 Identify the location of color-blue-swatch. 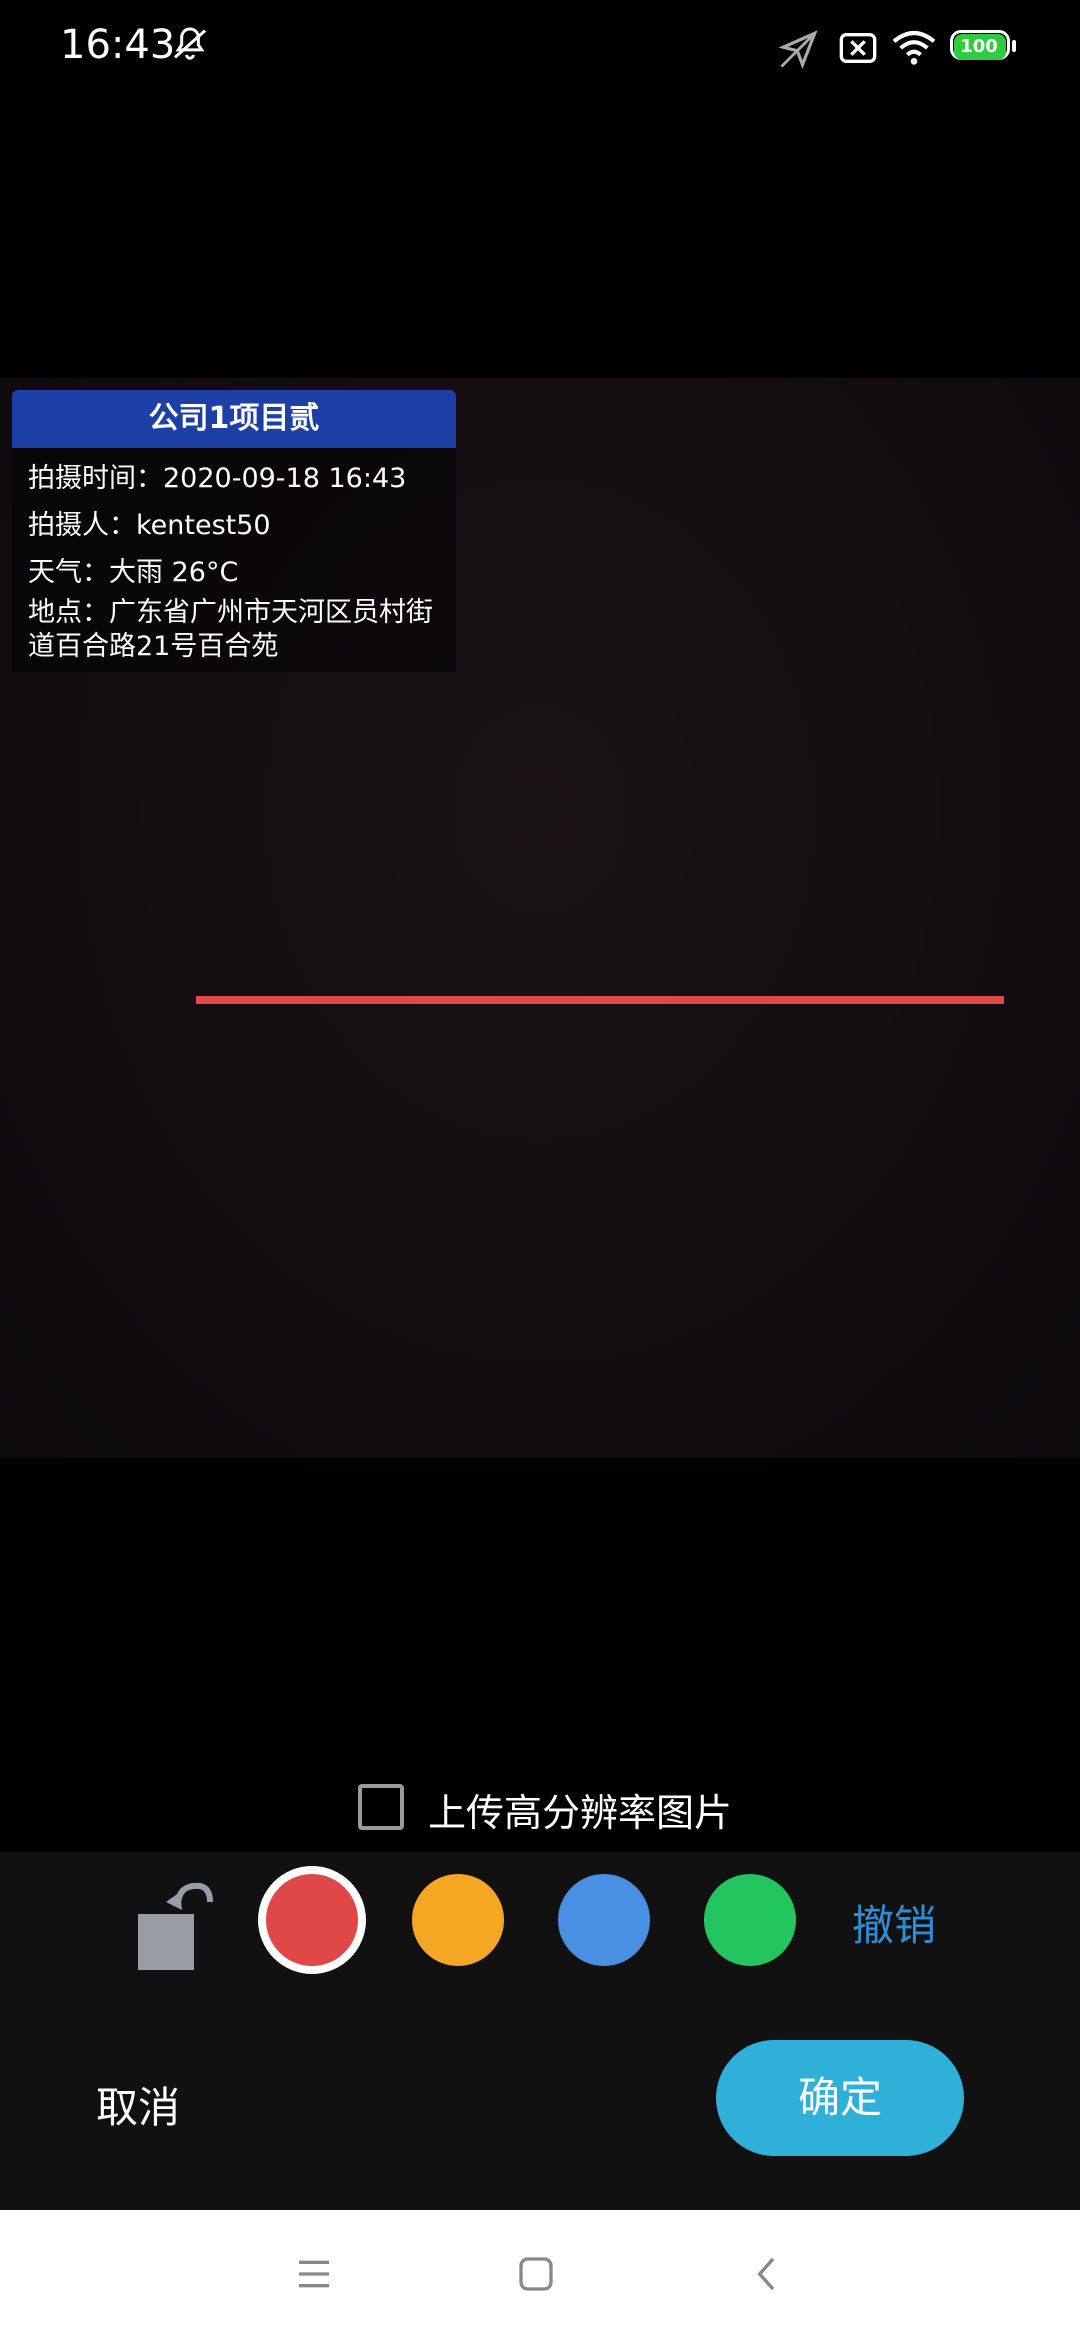
(604, 1920).